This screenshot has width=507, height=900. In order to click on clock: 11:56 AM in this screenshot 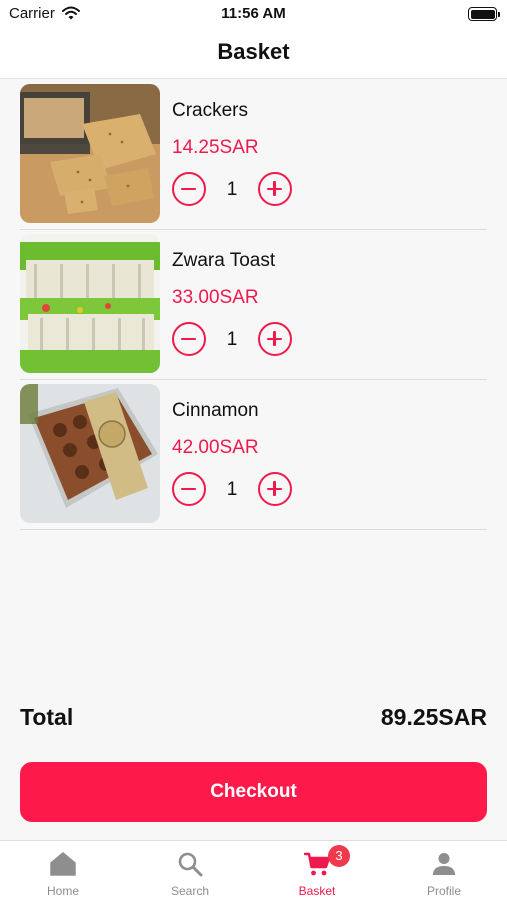, I will do `click(253, 13)`.